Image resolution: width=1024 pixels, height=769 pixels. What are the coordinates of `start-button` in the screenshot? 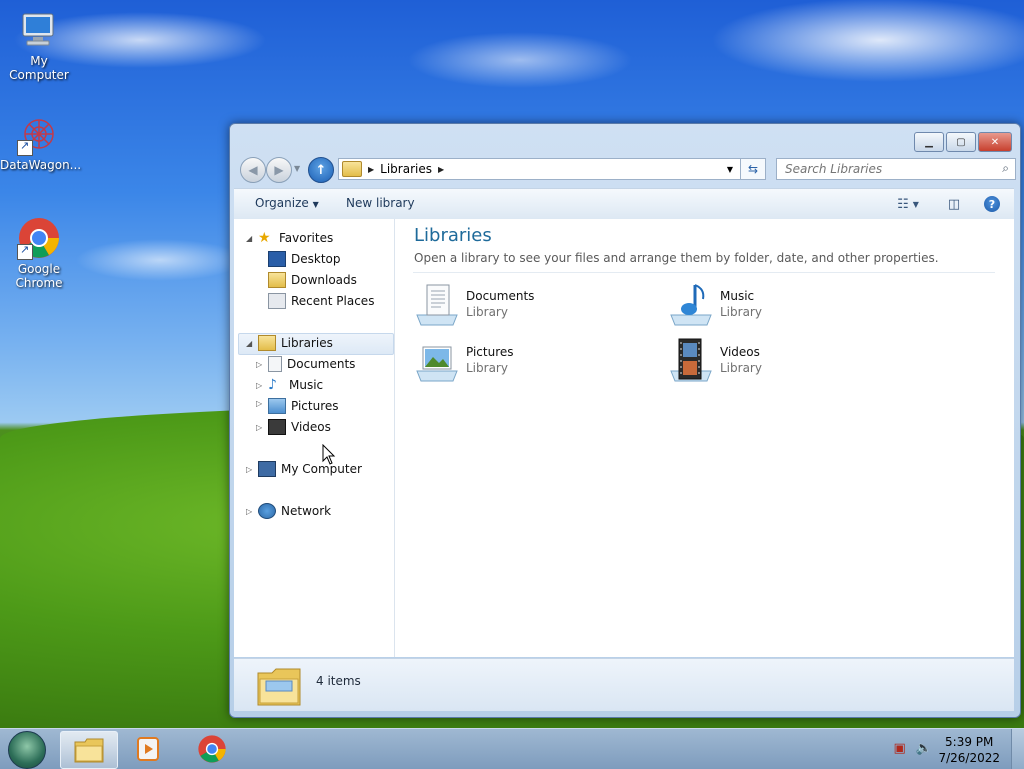 It's located at (27, 750).